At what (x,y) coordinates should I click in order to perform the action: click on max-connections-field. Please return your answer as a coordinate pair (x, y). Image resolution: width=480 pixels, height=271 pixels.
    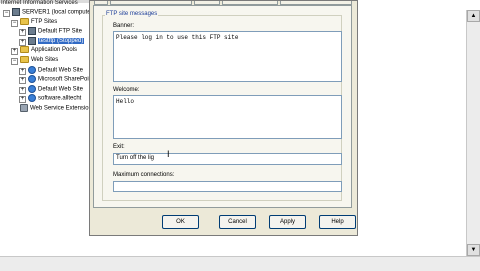
    Looking at the image, I should click on (227, 186).